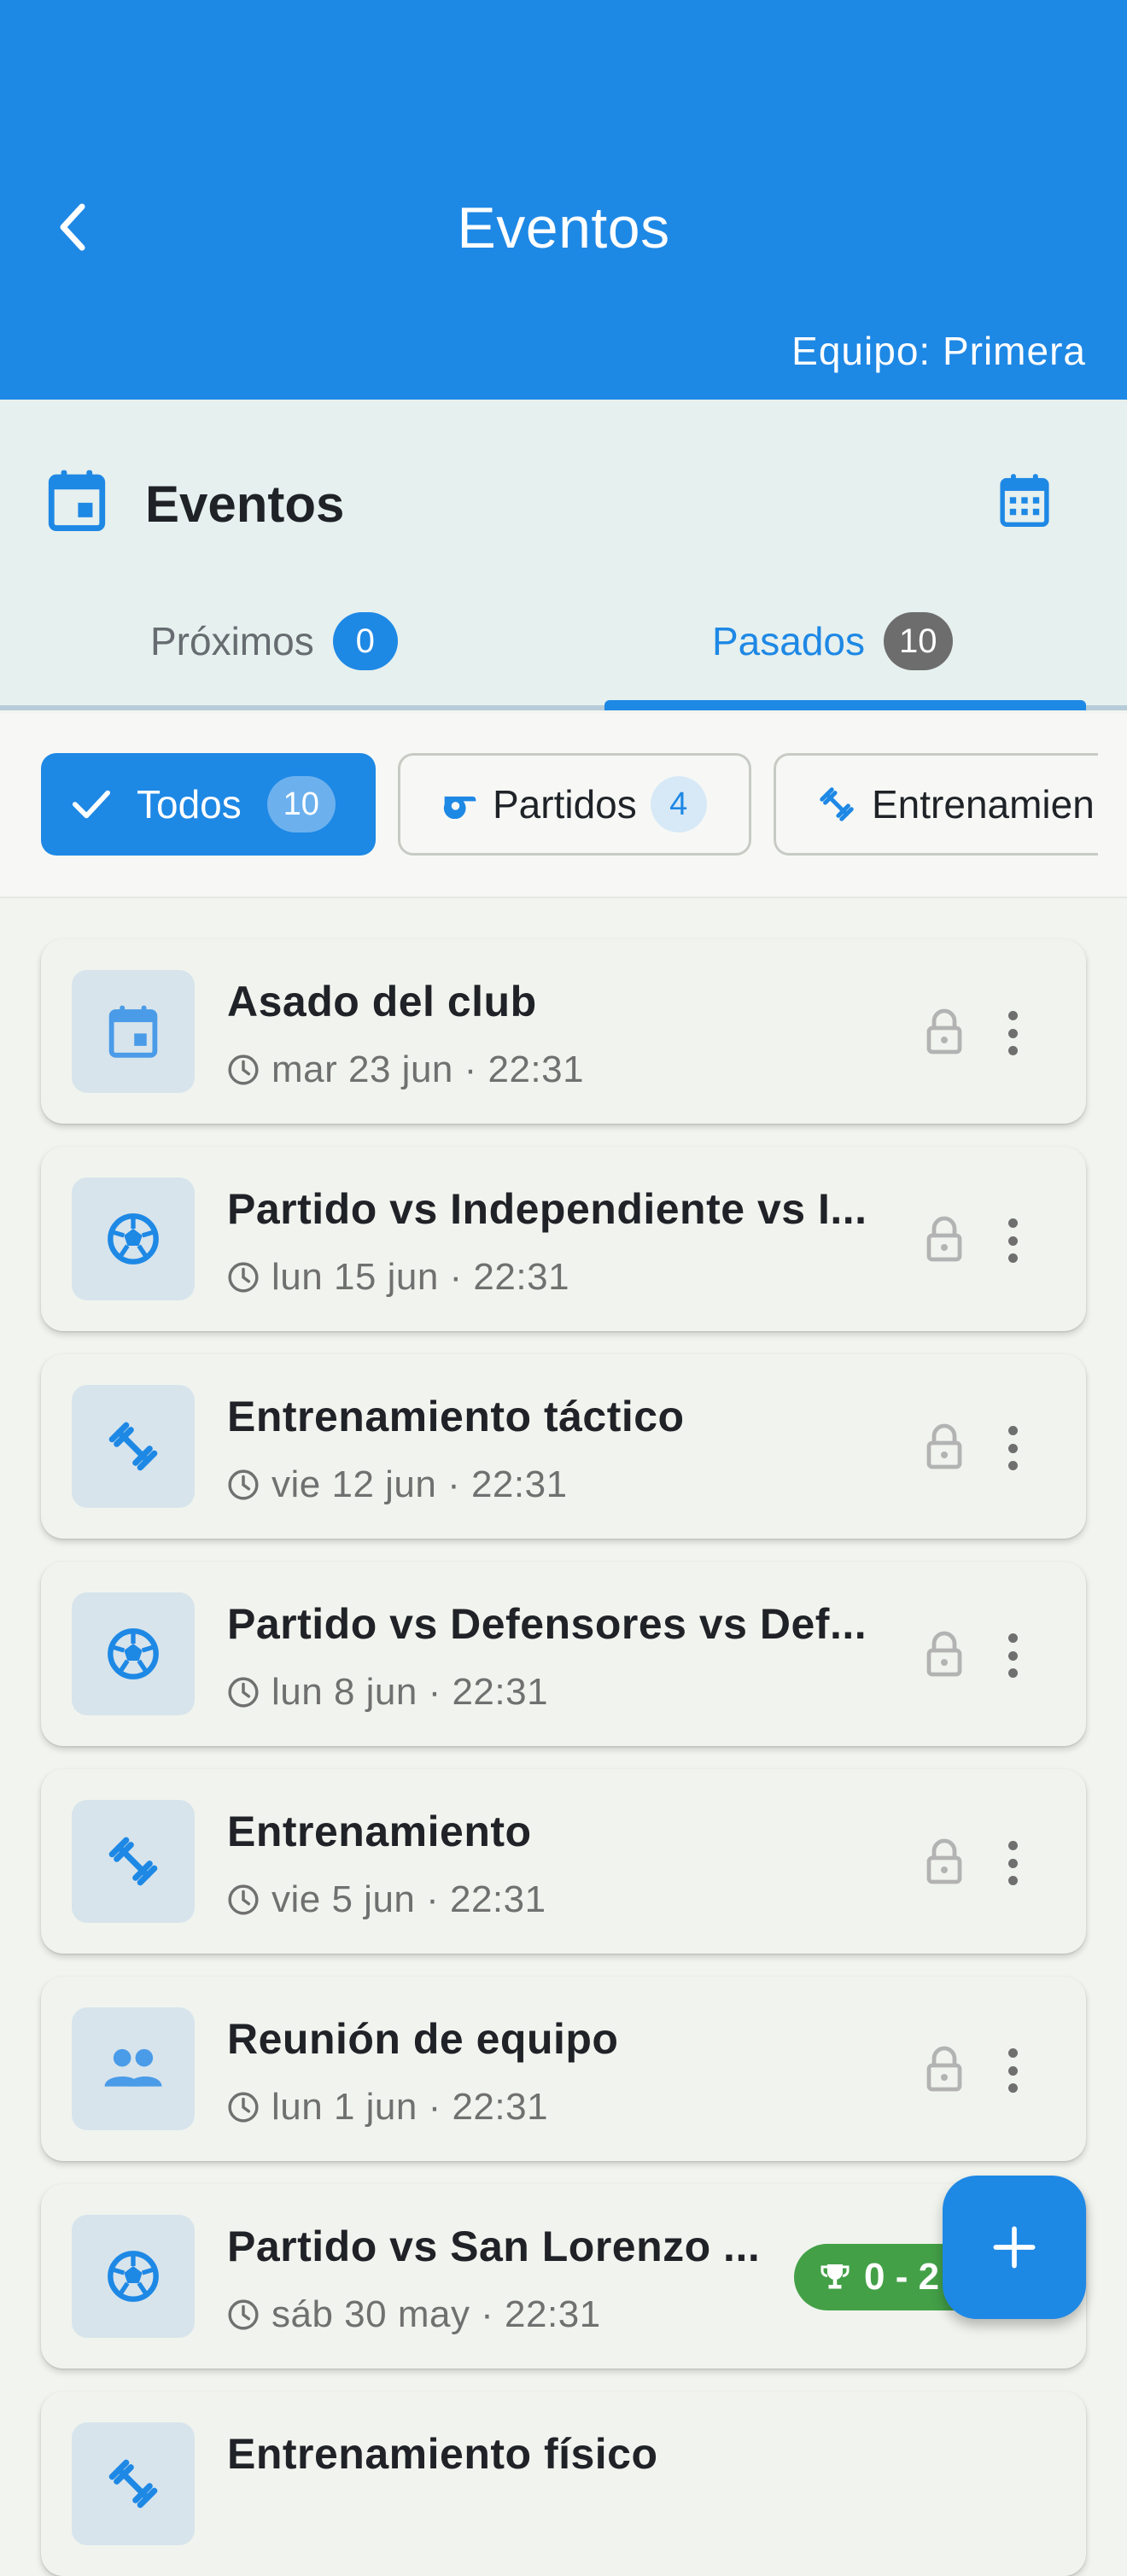 Image resolution: width=1127 pixels, height=2576 pixels. Describe the element at coordinates (563, 2069) in the screenshot. I see `event-card: Reunión de equipo lun 1 jun · 22:31` at that location.